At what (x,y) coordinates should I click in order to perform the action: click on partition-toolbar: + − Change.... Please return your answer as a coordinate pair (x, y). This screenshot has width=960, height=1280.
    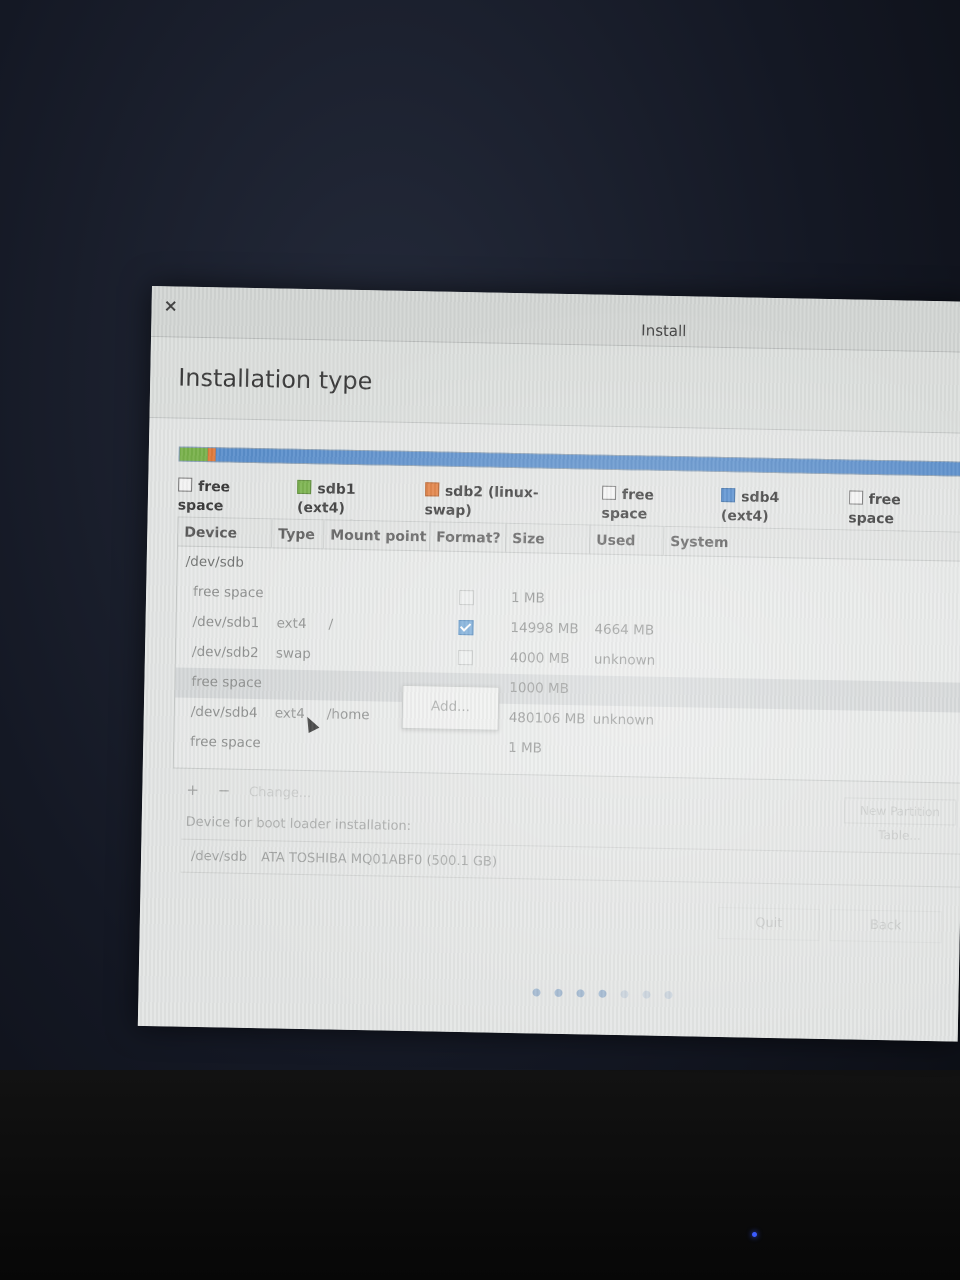
    Looking at the image, I should click on (255, 791).